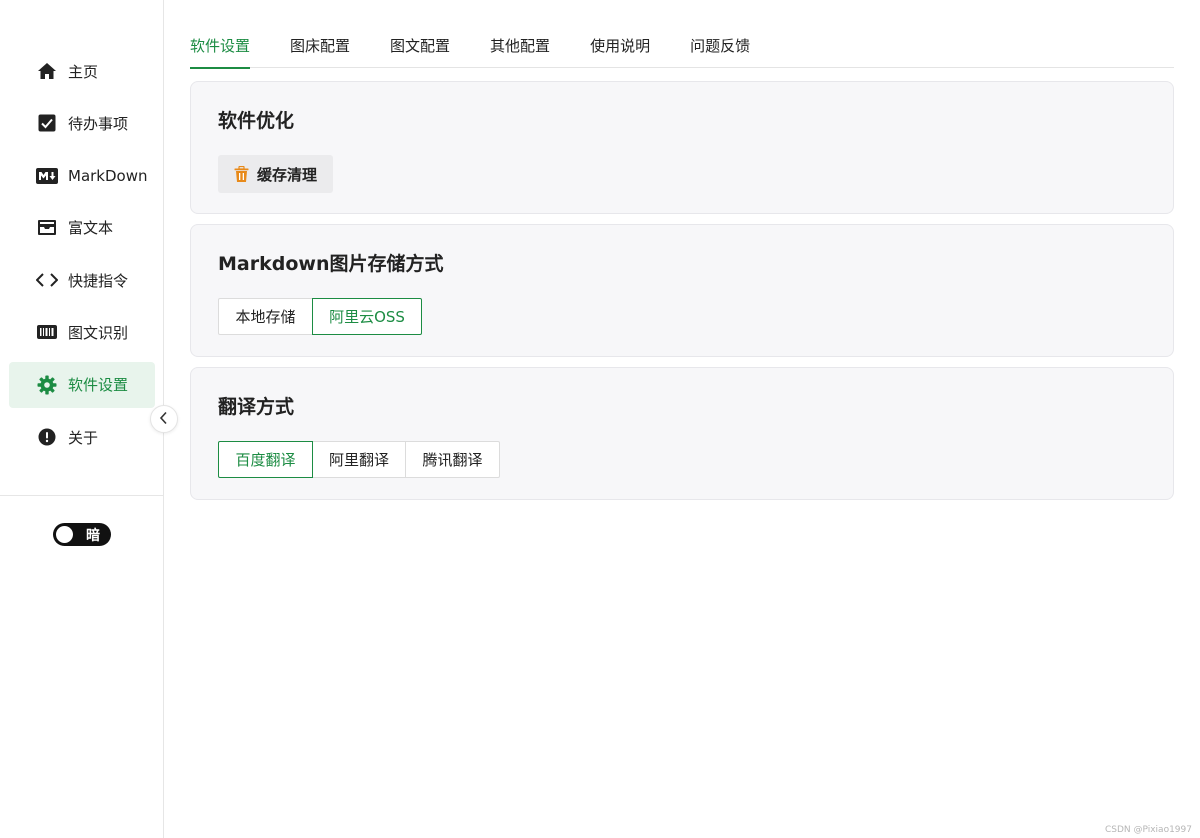 The image size is (1200, 838). Describe the element at coordinates (620, 47) in the screenshot. I see `tab-instructions: 使用说明` at that location.